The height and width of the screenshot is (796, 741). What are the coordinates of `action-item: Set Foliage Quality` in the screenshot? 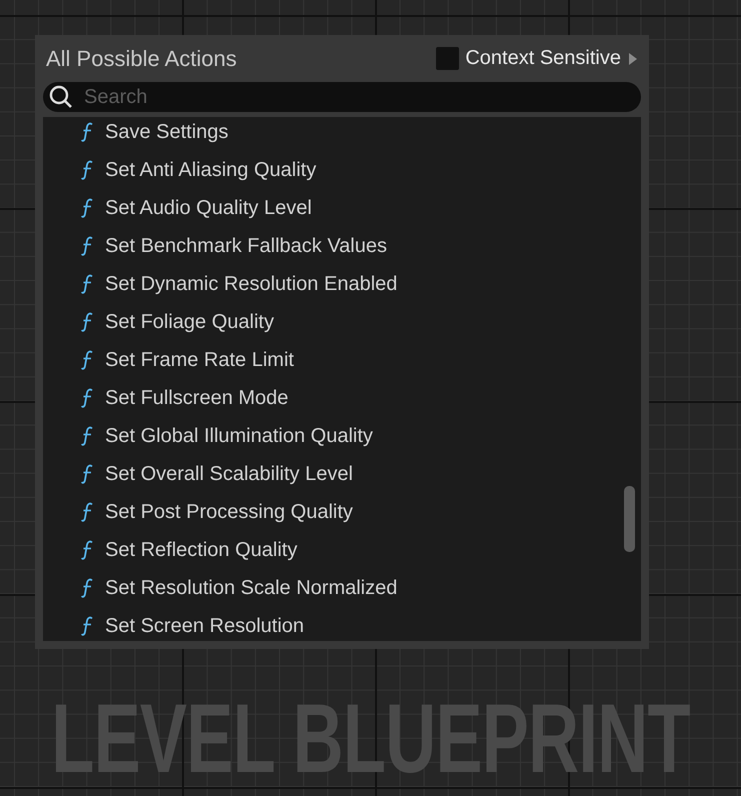 It's located at (342, 322).